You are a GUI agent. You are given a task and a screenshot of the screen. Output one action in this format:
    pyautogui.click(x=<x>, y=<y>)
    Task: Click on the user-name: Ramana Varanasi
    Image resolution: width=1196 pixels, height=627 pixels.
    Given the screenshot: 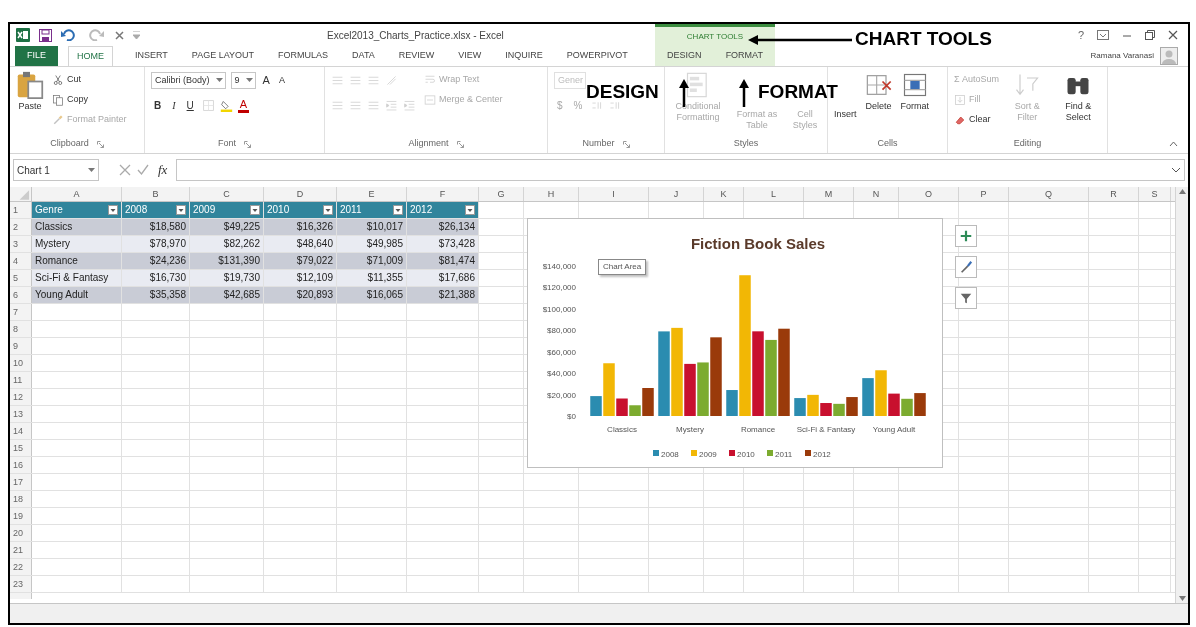 What is the action you would take?
    pyautogui.click(x=1122, y=56)
    